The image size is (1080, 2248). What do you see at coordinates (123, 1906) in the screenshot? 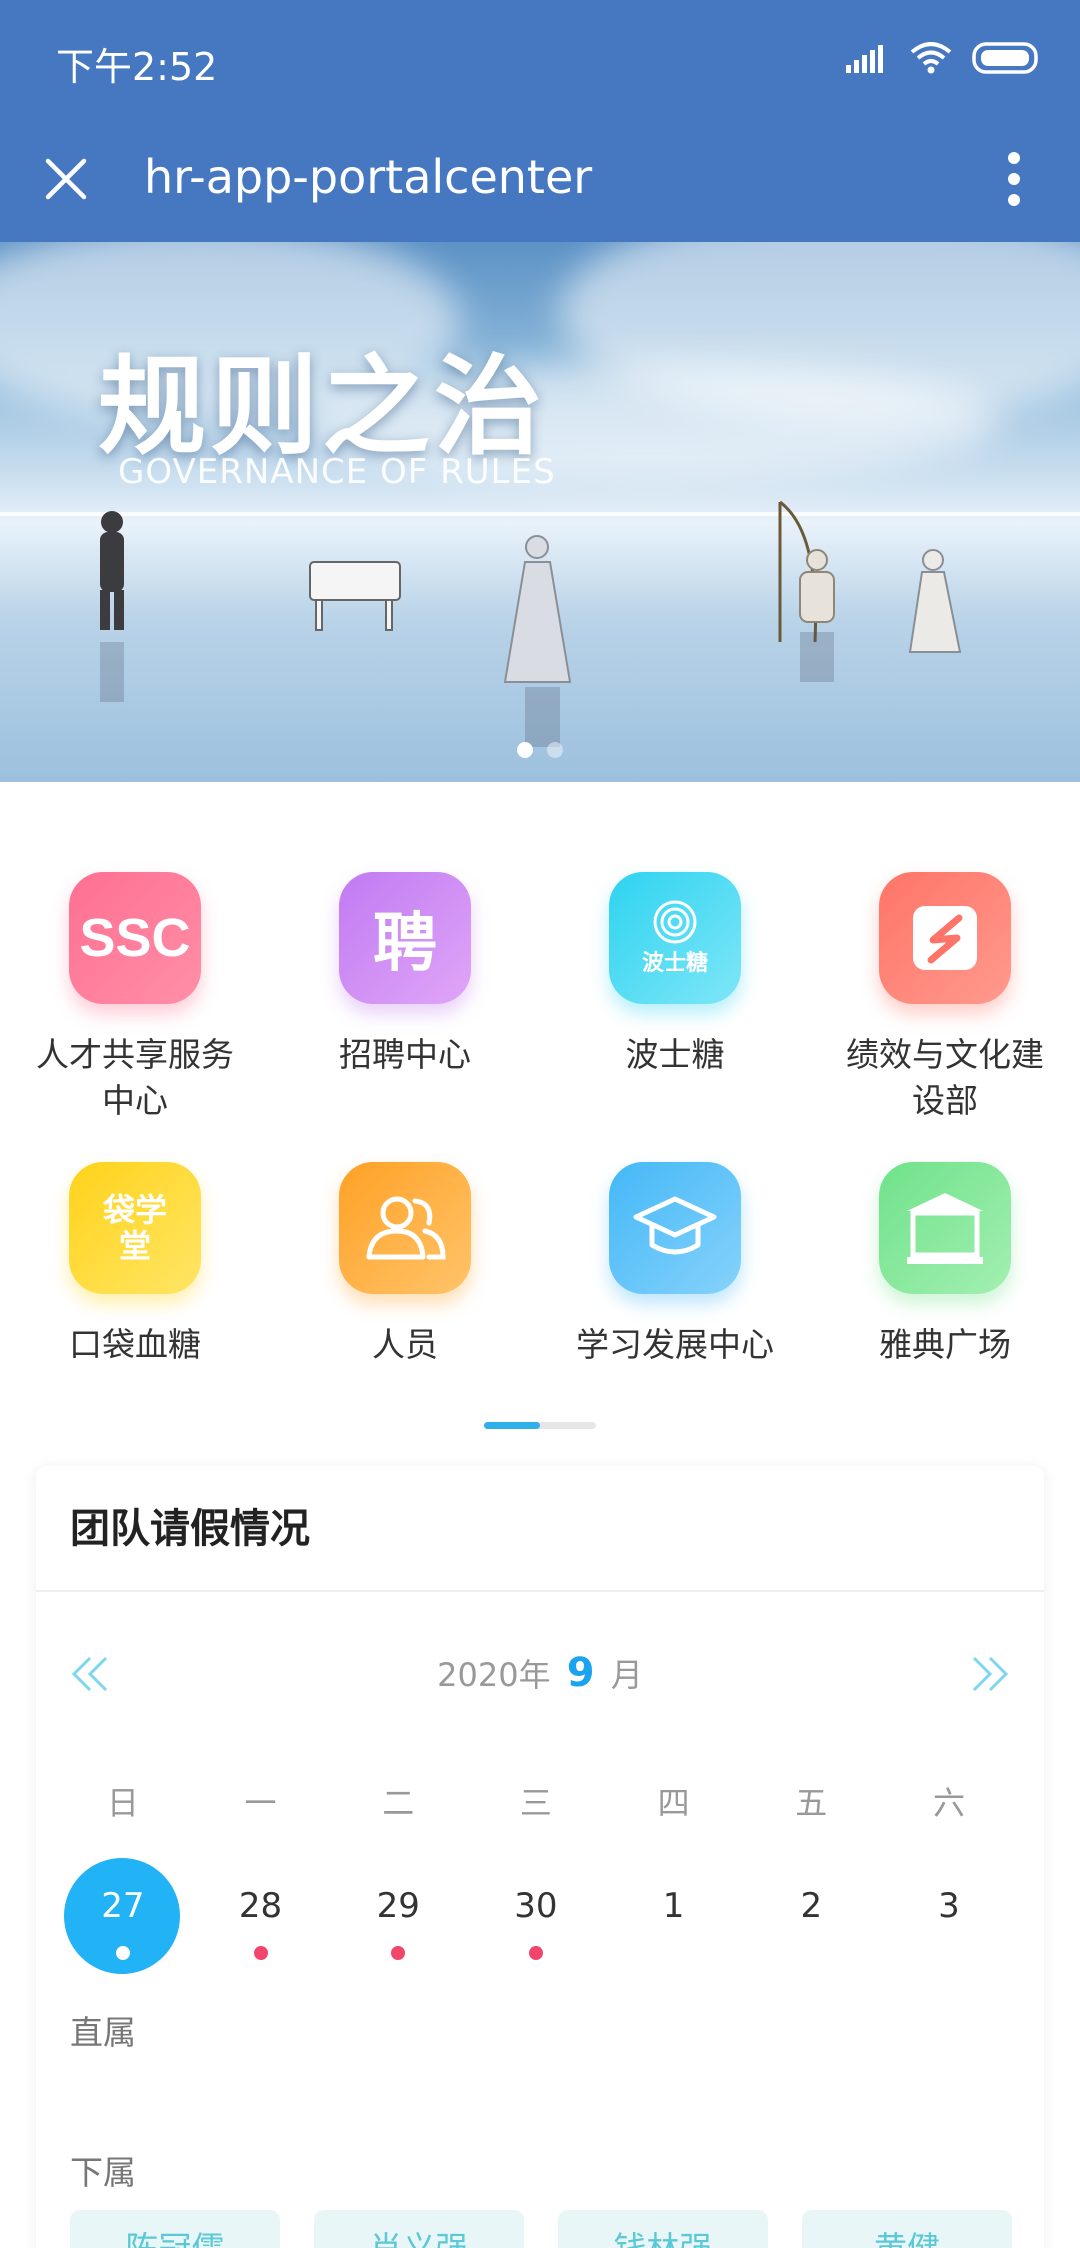
I see `date-number: 27` at bounding box center [123, 1906].